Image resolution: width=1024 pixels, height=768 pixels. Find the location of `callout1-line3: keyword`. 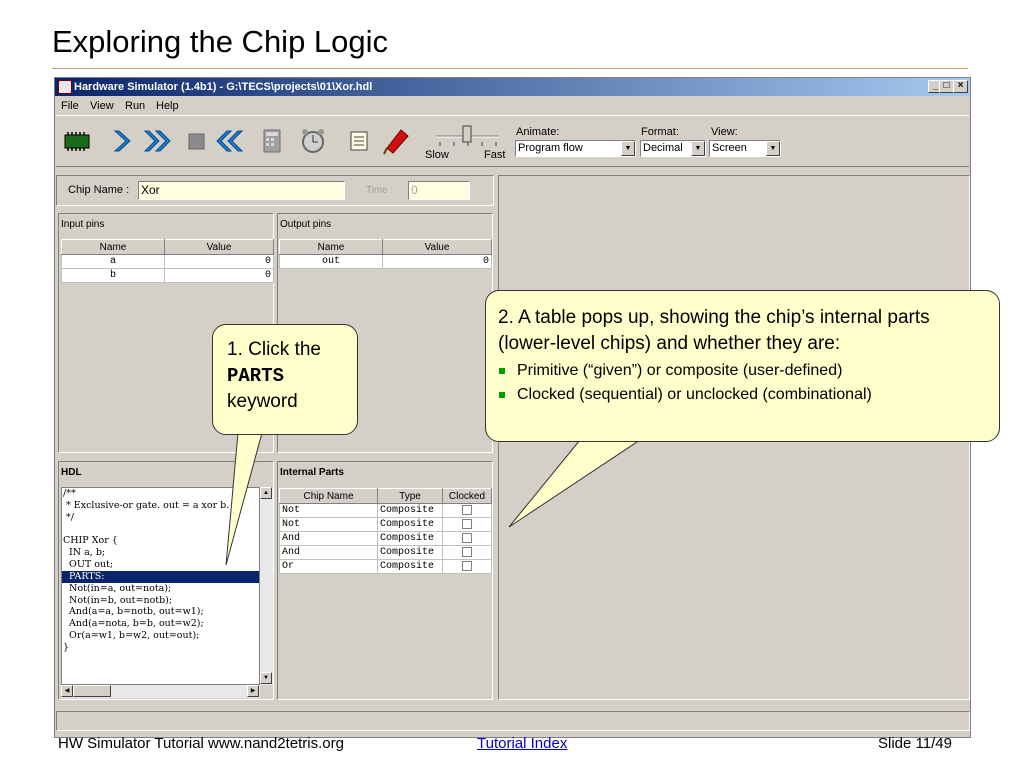

callout1-line3: keyword is located at coordinates (262, 401).